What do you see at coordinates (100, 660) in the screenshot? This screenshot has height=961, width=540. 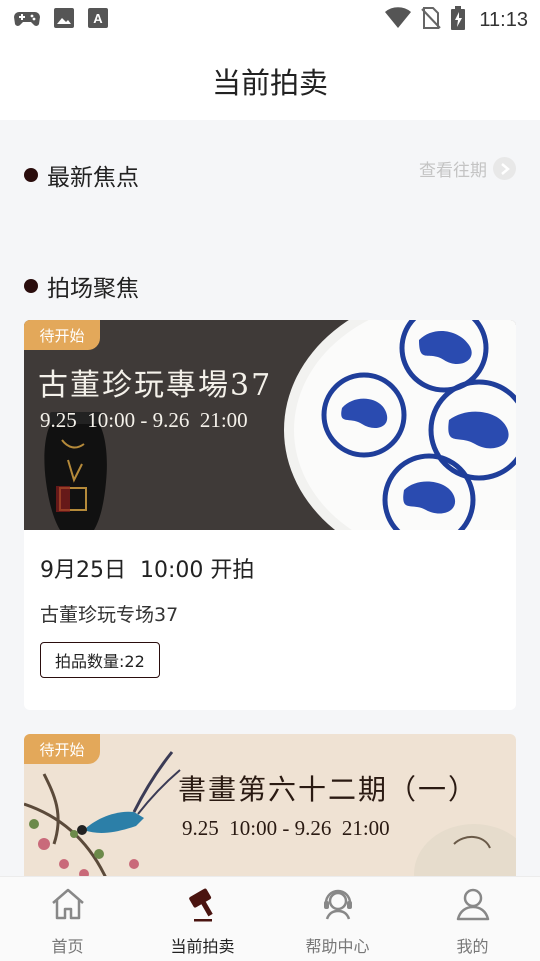 I see `lot-count-tag: 拍品数量:22` at bounding box center [100, 660].